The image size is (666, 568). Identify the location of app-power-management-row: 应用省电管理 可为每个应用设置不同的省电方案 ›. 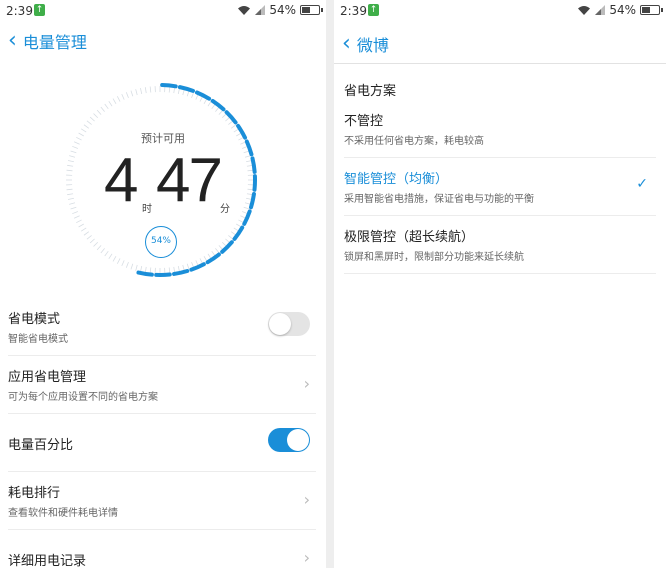
(162, 385).